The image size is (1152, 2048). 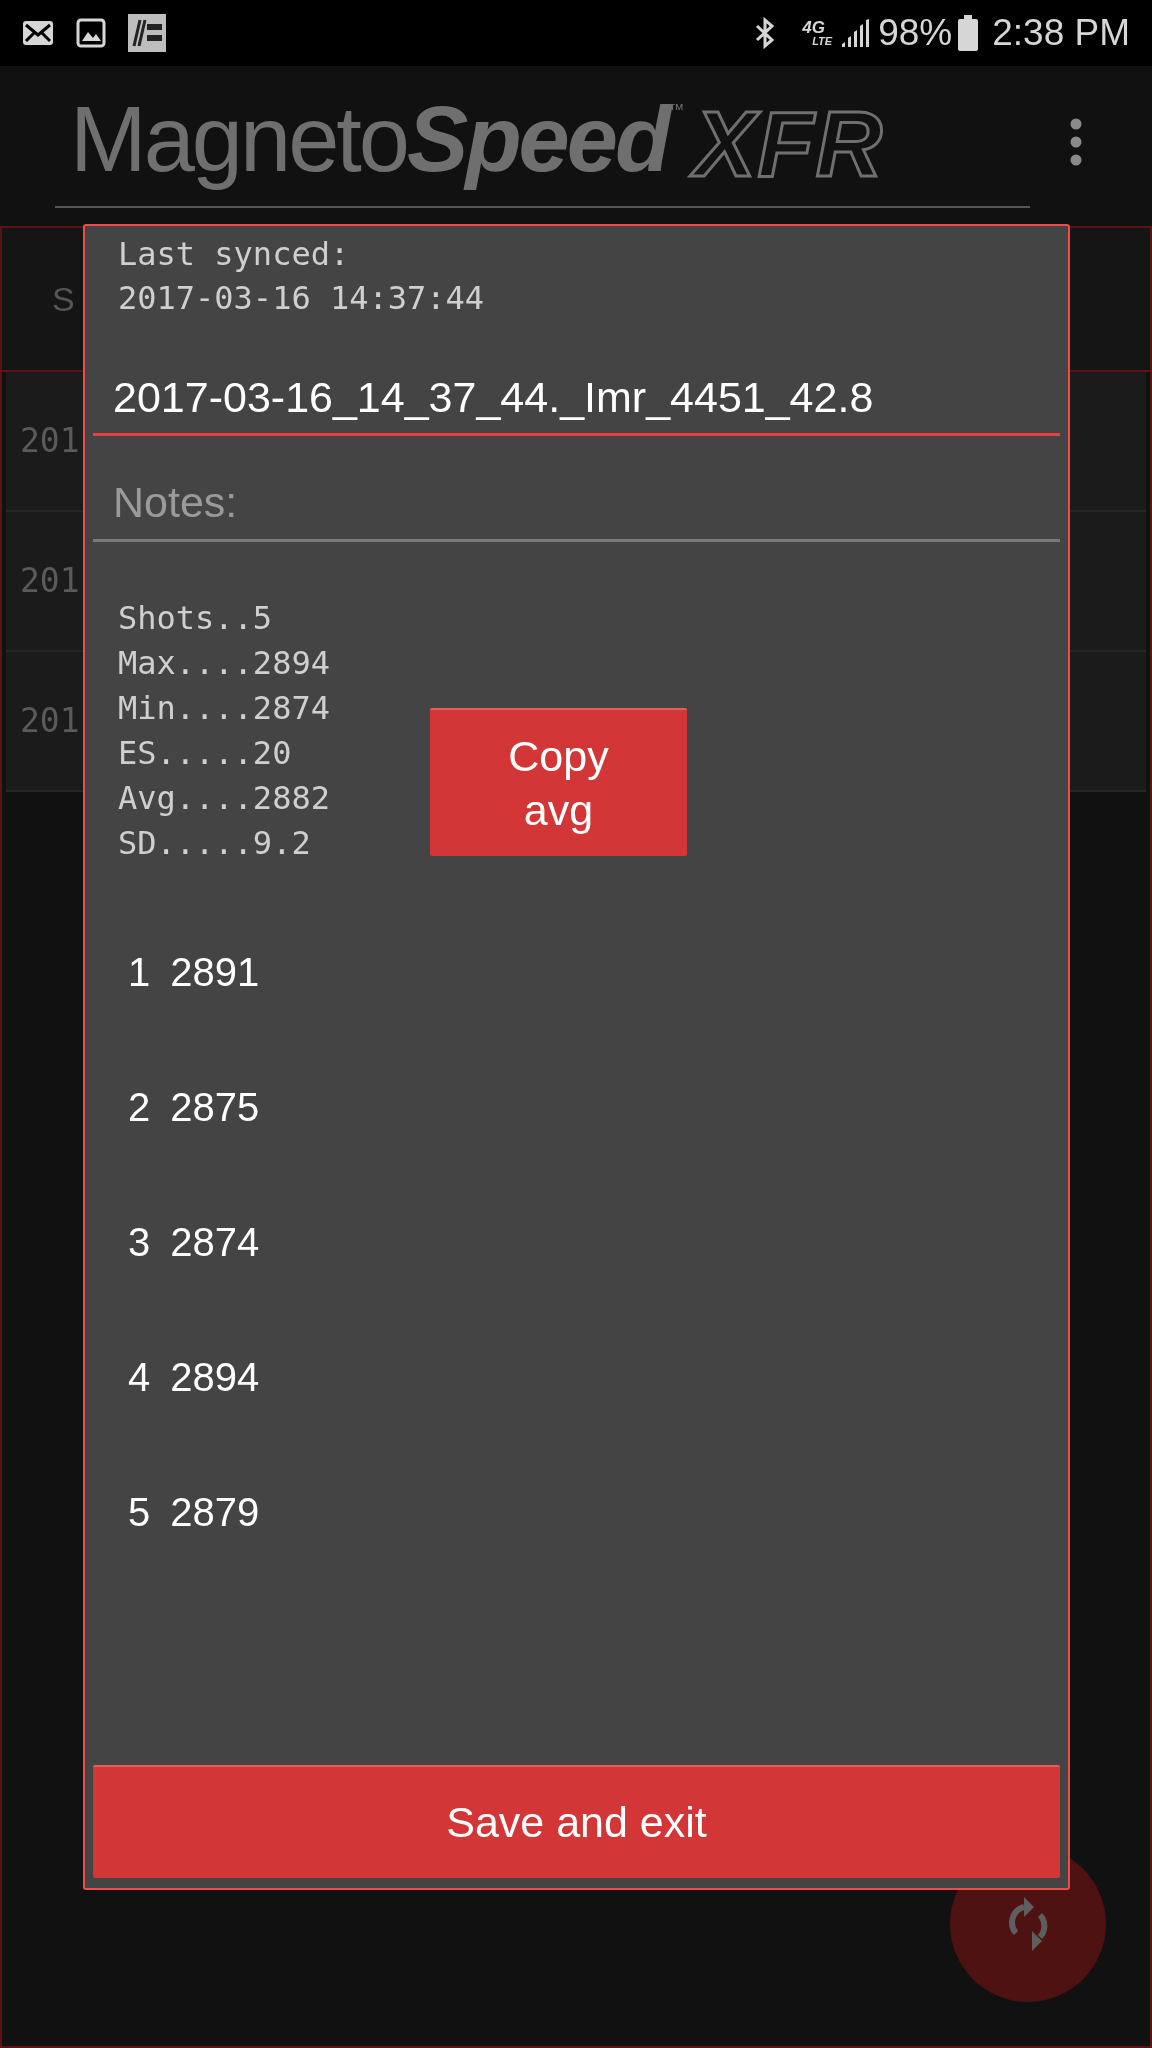 What do you see at coordinates (576, 1821) in the screenshot?
I see `save-and-exit-button: Save and exit` at bounding box center [576, 1821].